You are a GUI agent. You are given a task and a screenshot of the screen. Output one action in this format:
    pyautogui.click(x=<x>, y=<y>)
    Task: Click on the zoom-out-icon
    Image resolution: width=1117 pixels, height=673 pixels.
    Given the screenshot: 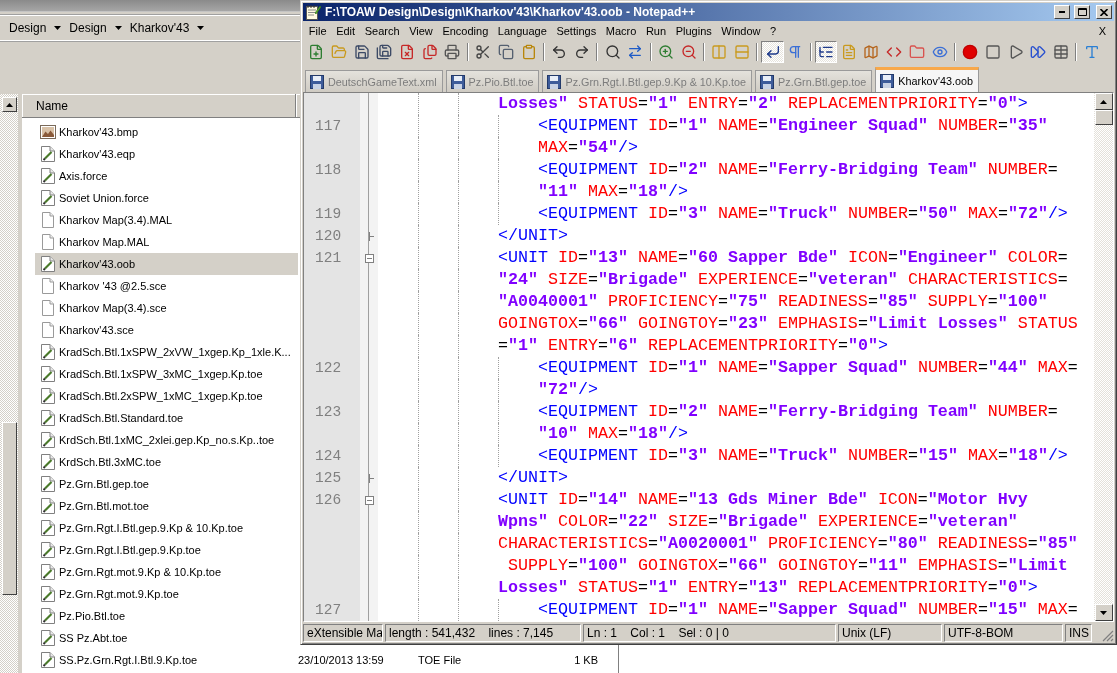 What is the action you would take?
    pyautogui.click(x=688, y=52)
    